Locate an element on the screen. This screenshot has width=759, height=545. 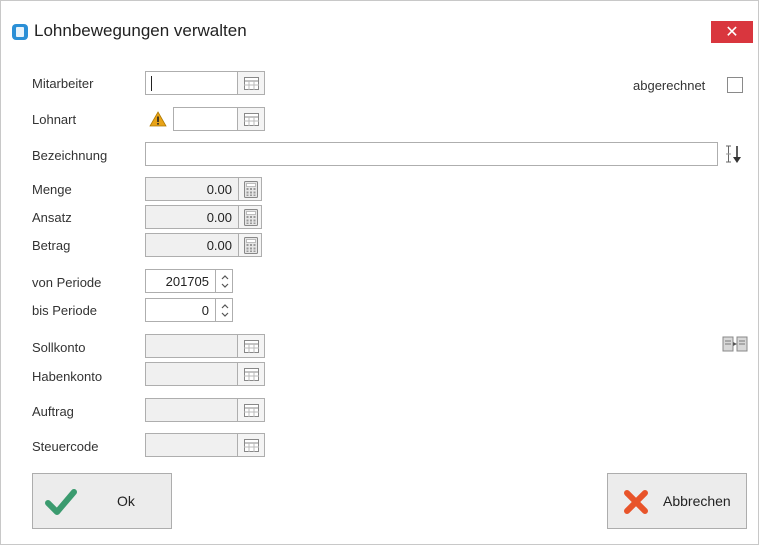
cancel-label: Abbrechen is located at coordinates (697, 501).